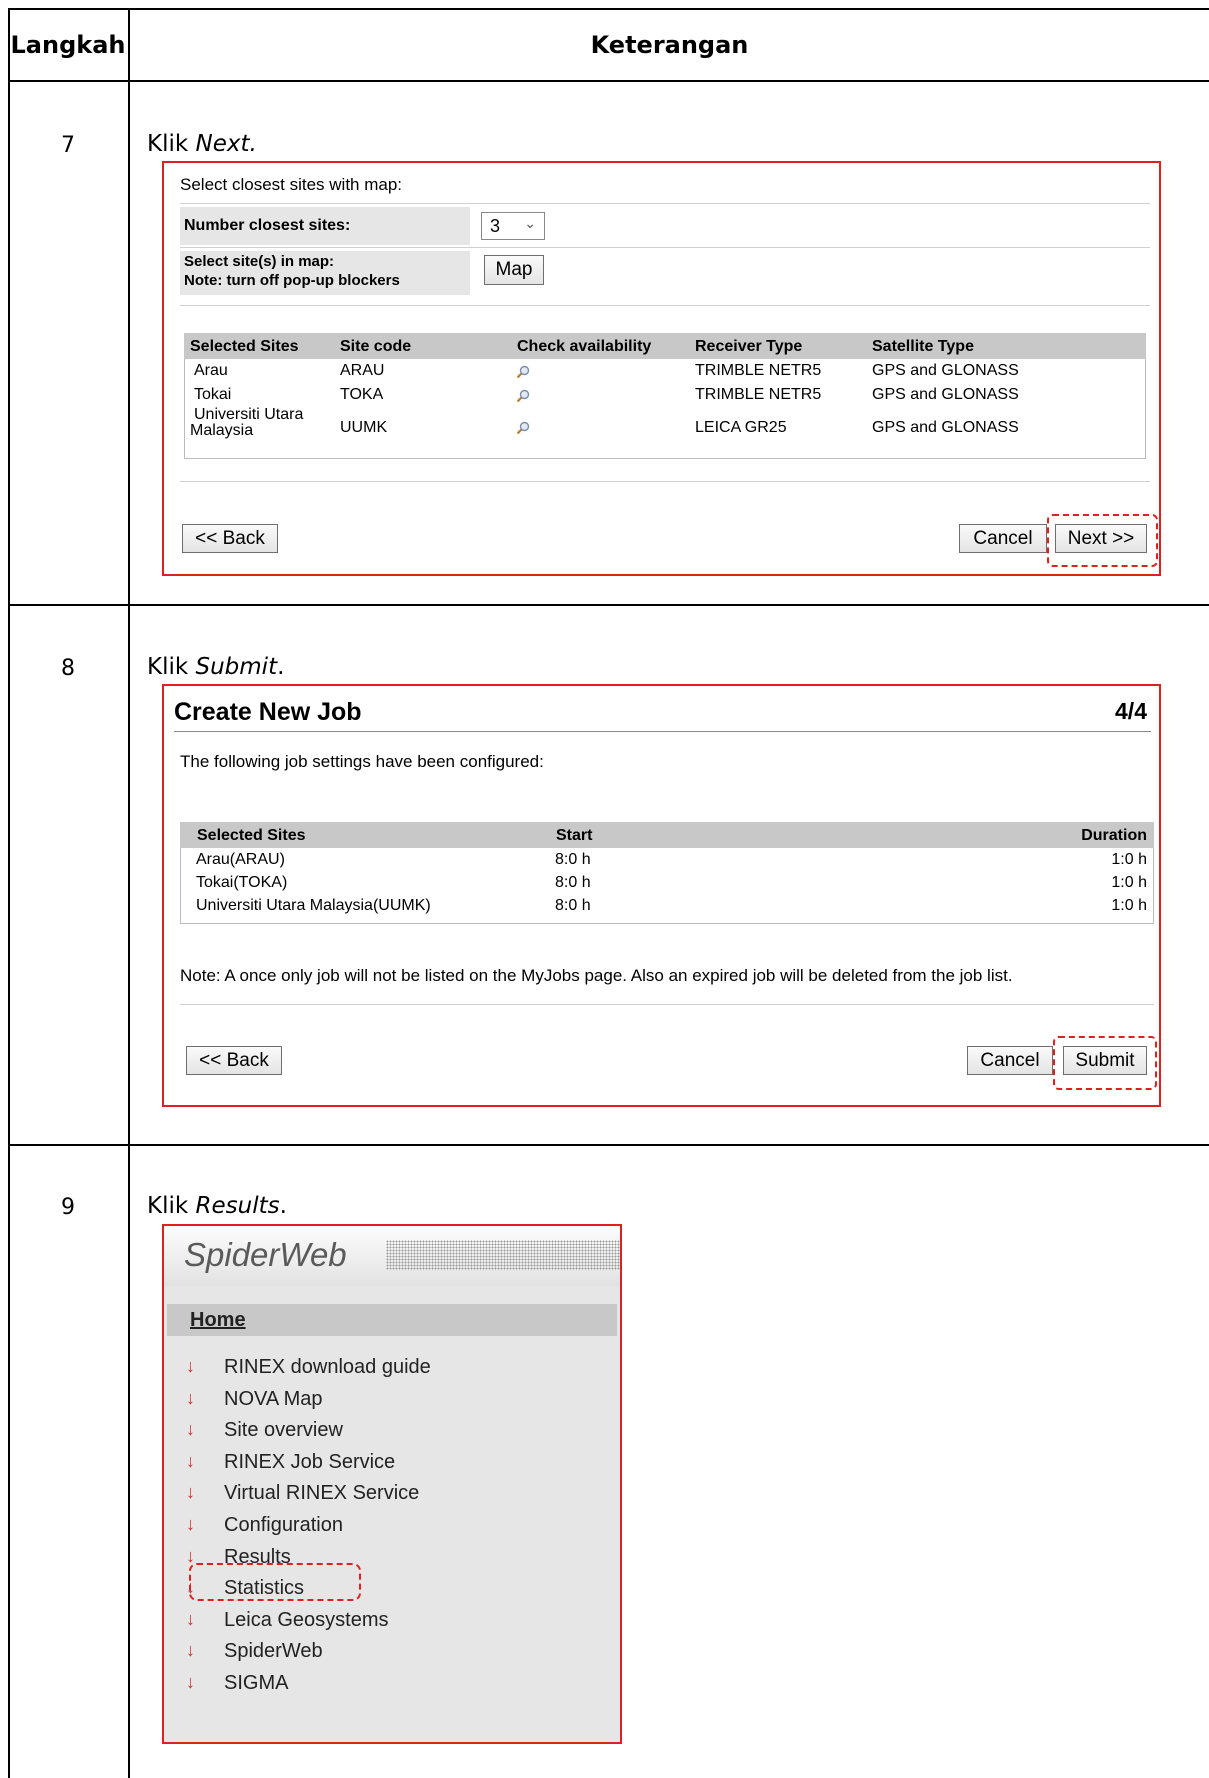 This screenshot has width=1209, height=1778. I want to click on menu-item-site-overview: Site overview, so click(283, 1430).